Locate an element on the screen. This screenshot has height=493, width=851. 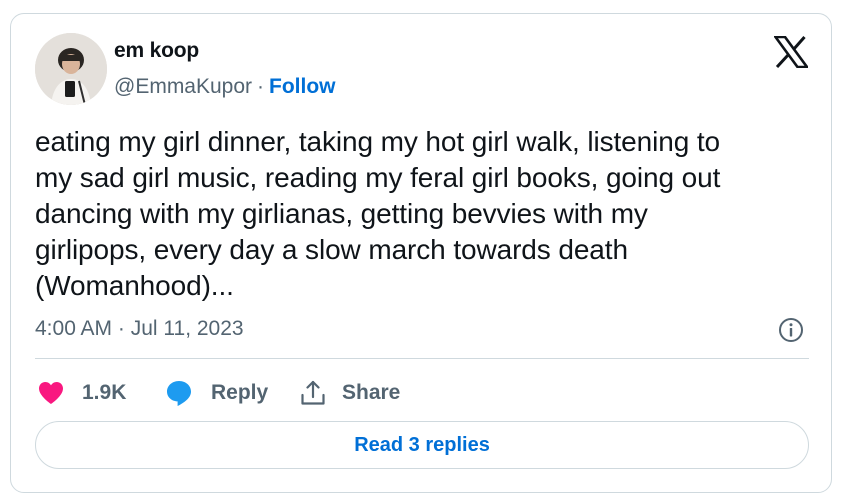
follow-button: Follow is located at coordinates (302, 86).